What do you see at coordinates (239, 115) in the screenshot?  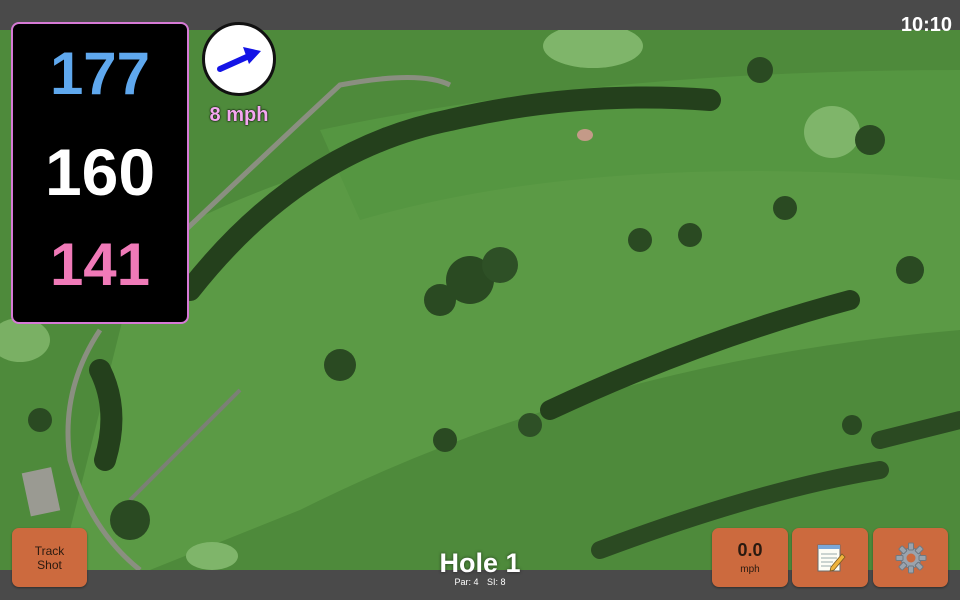 I see `wind-speed: 8 mph` at bounding box center [239, 115].